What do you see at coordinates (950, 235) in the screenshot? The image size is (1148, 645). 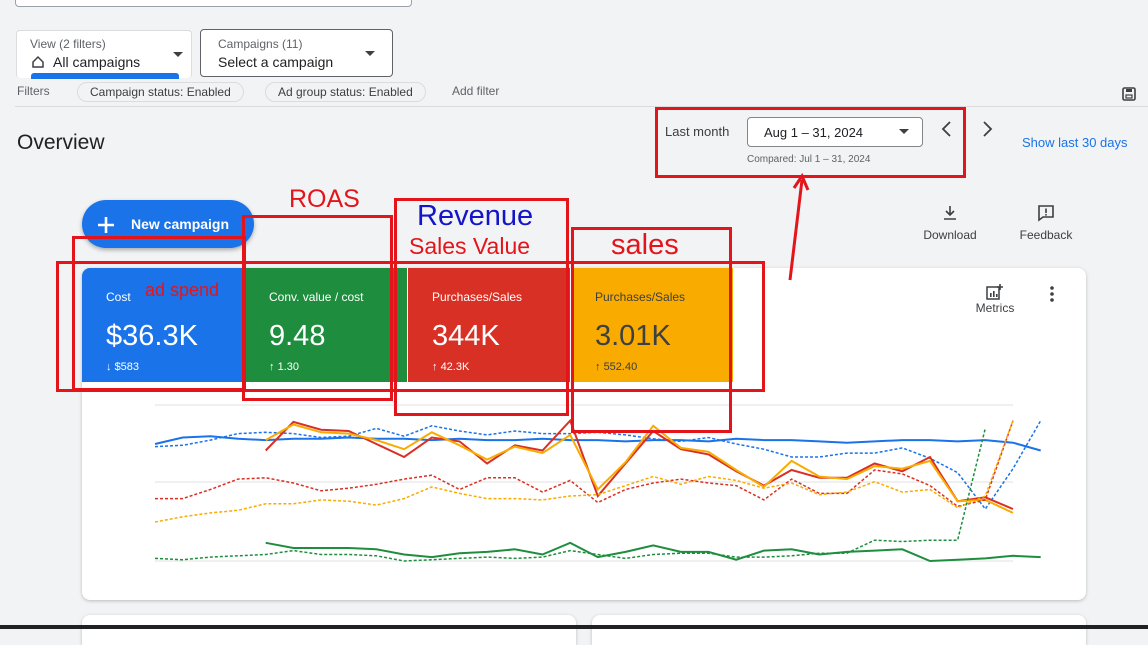 I see `download-label: Download` at bounding box center [950, 235].